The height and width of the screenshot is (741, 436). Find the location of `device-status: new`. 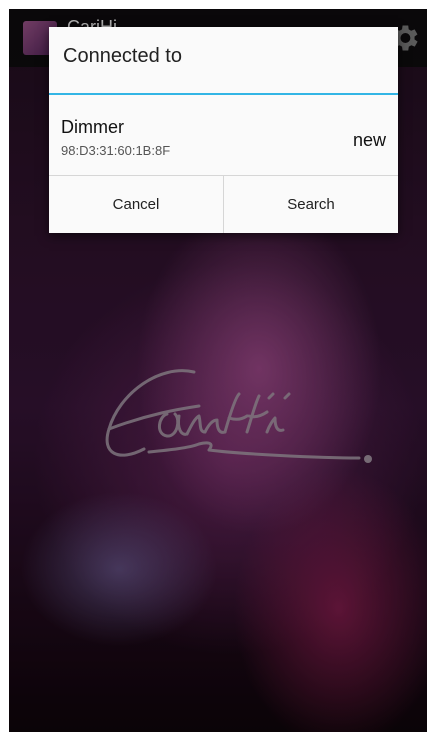

device-status: new is located at coordinates (369, 140).